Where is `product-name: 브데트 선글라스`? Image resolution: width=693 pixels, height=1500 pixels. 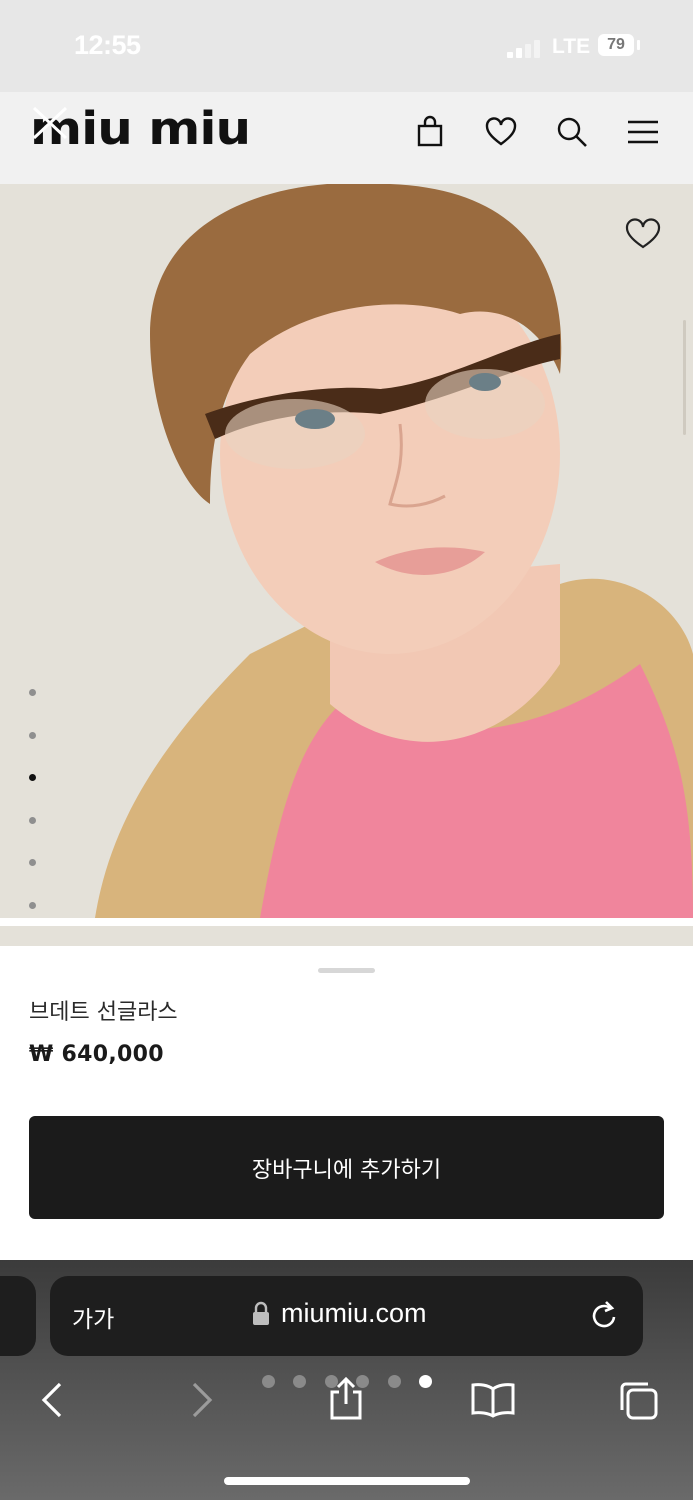 product-name: 브데트 선글라스 is located at coordinates (103, 1012).